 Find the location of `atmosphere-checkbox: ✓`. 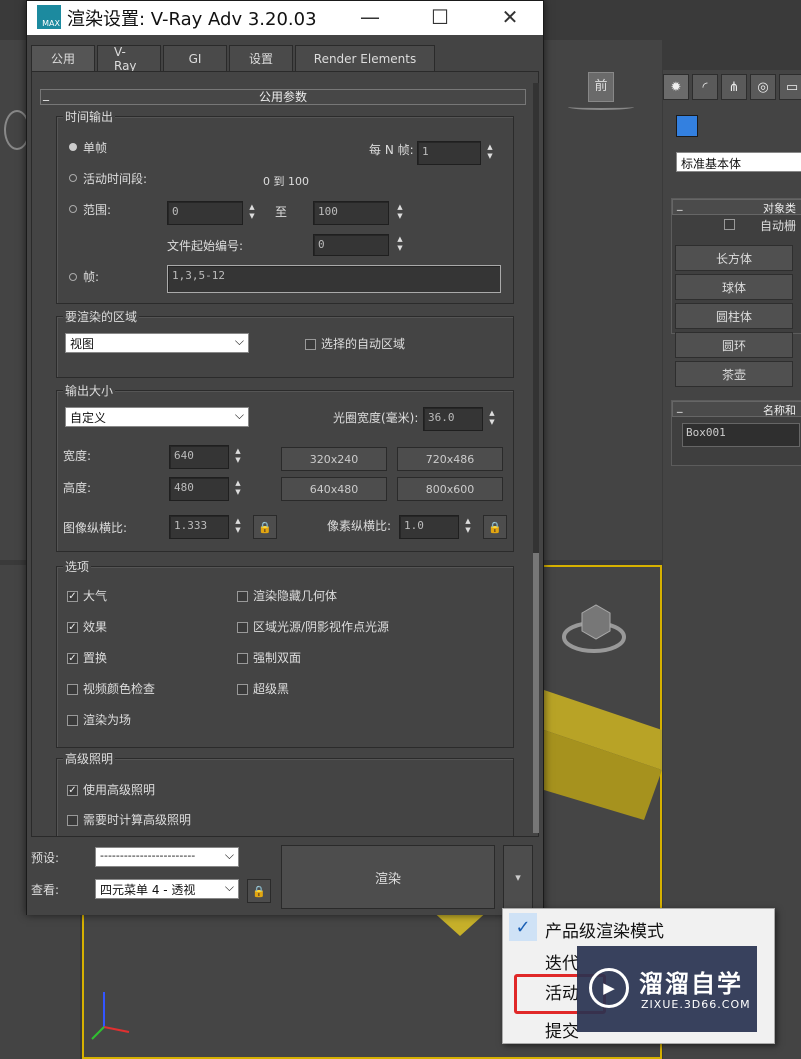

atmosphere-checkbox: ✓ is located at coordinates (72, 596).